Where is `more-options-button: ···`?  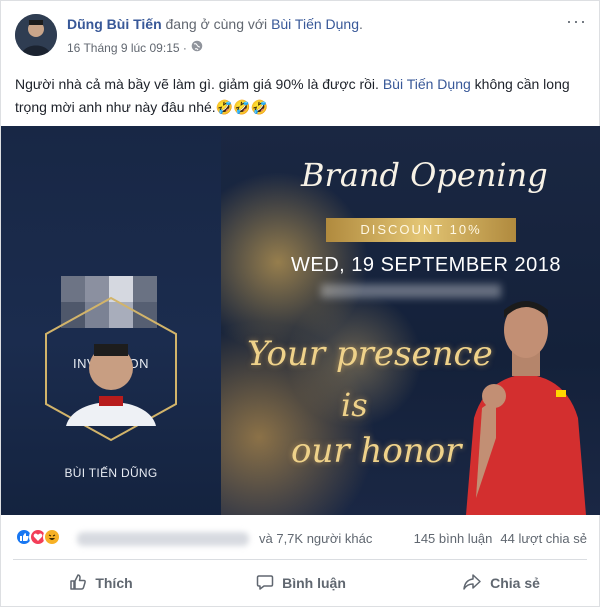
more-options-button: ··· is located at coordinates (576, 21).